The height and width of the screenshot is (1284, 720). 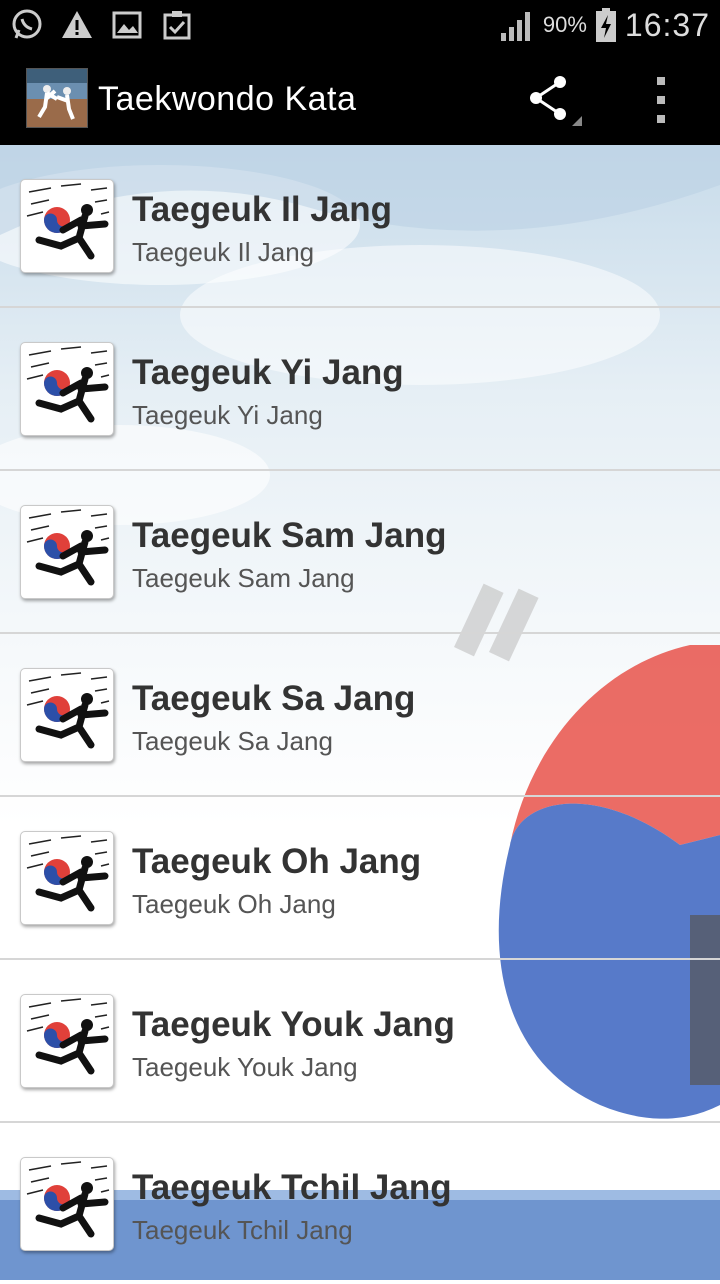 What do you see at coordinates (515, 26) in the screenshot?
I see `signal-icon` at bounding box center [515, 26].